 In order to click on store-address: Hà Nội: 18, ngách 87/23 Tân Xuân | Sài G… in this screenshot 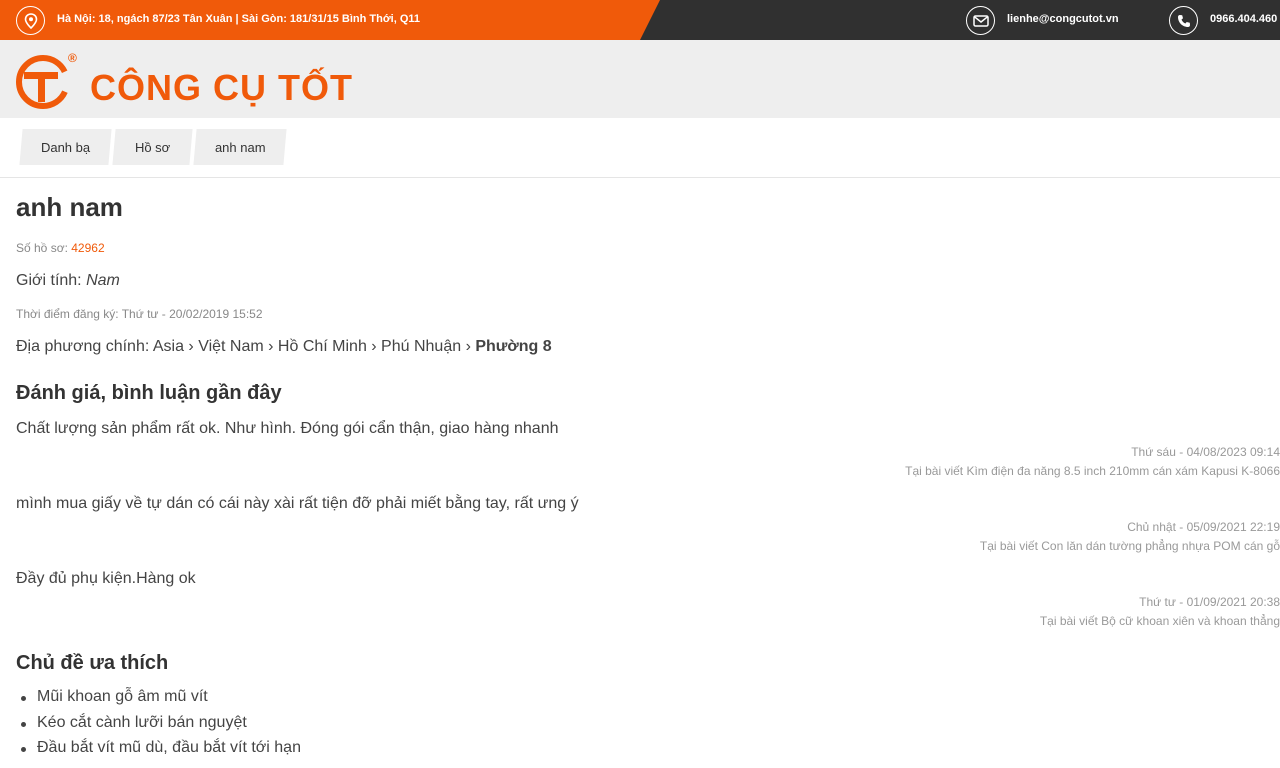, I will do `click(239, 19)`.